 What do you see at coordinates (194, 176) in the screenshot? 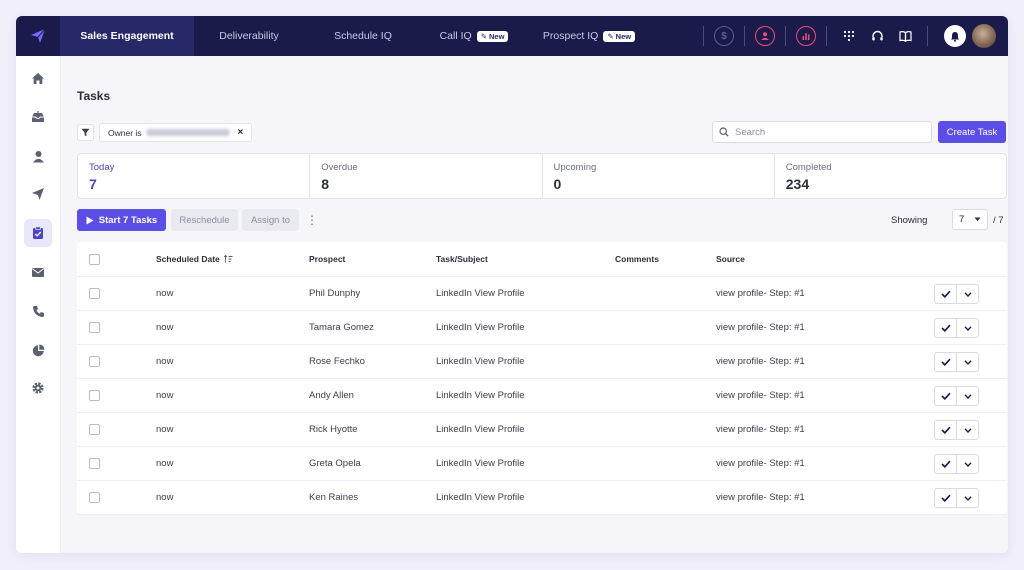
I see `stat-today: Today 7` at bounding box center [194, 176].